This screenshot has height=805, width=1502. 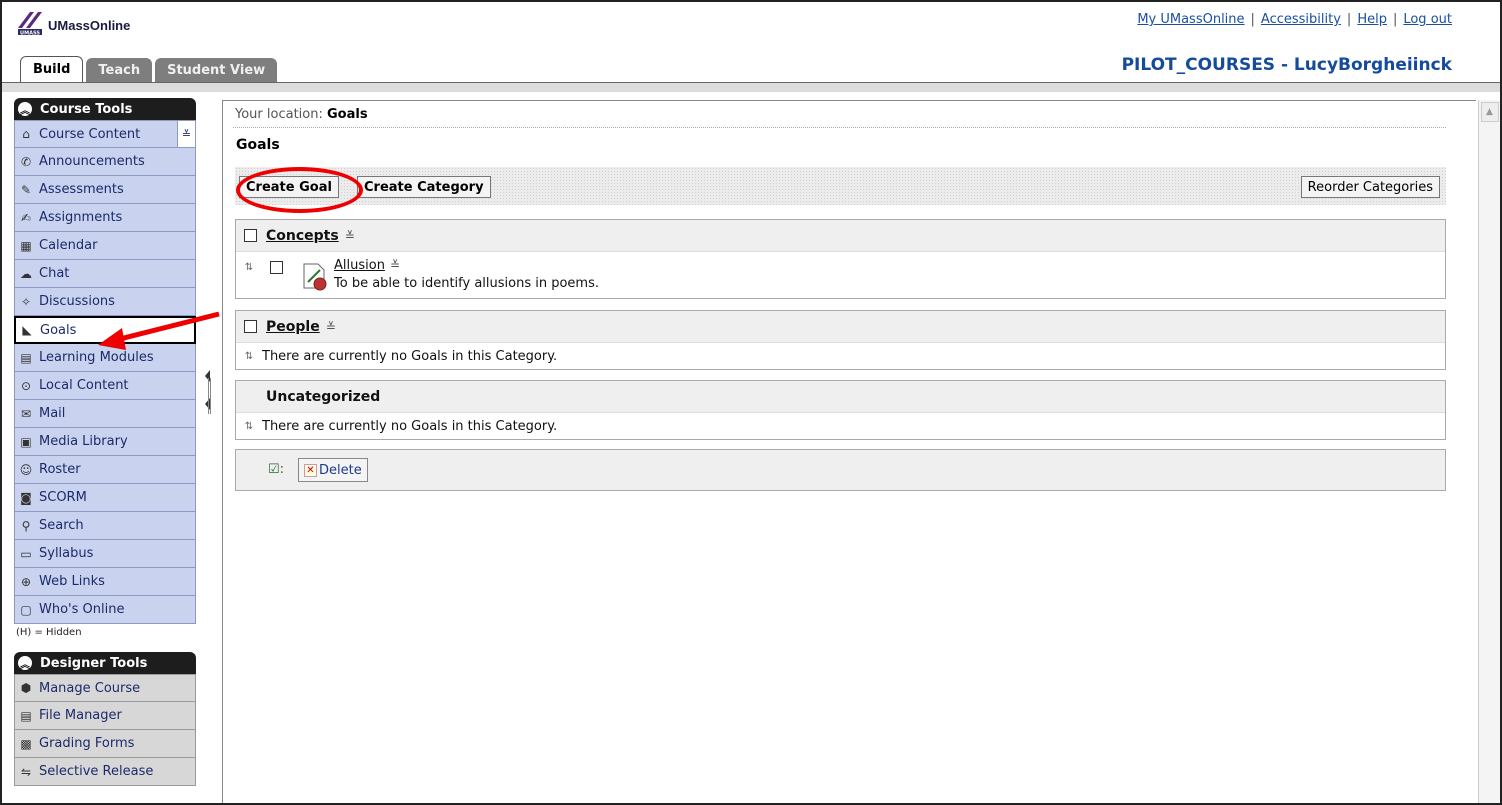 What do you see at coordinates (424, 187) in the screenshot?
I see `create-category-button: Create Category` at bounding box center [424, 187].